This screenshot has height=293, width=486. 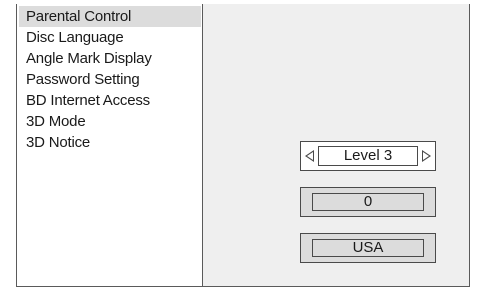 I want to click on menu-item-angle-mark-display: Angle Mark Display, so click(x=110, y=58).